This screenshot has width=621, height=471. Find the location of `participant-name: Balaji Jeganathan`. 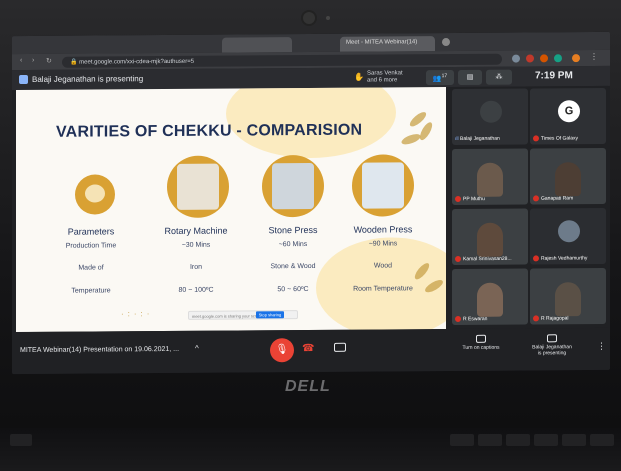

participant-name: Balaji Jeganathan is located at coordinates (480, 138).